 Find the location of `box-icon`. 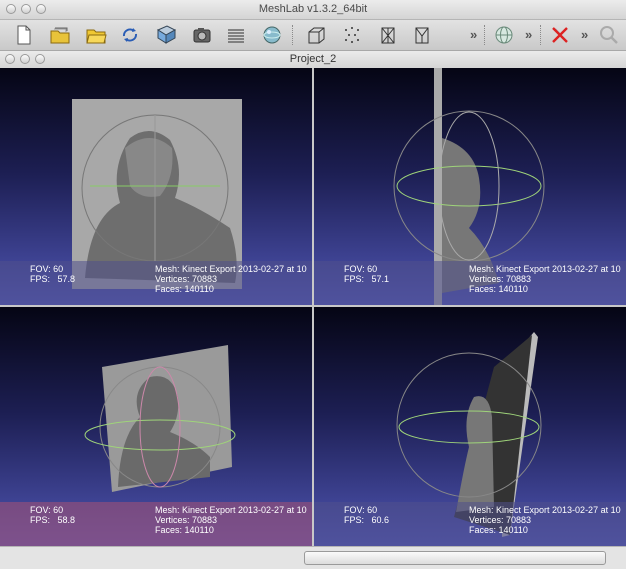

box-icon is located at coordinates (316, 35).